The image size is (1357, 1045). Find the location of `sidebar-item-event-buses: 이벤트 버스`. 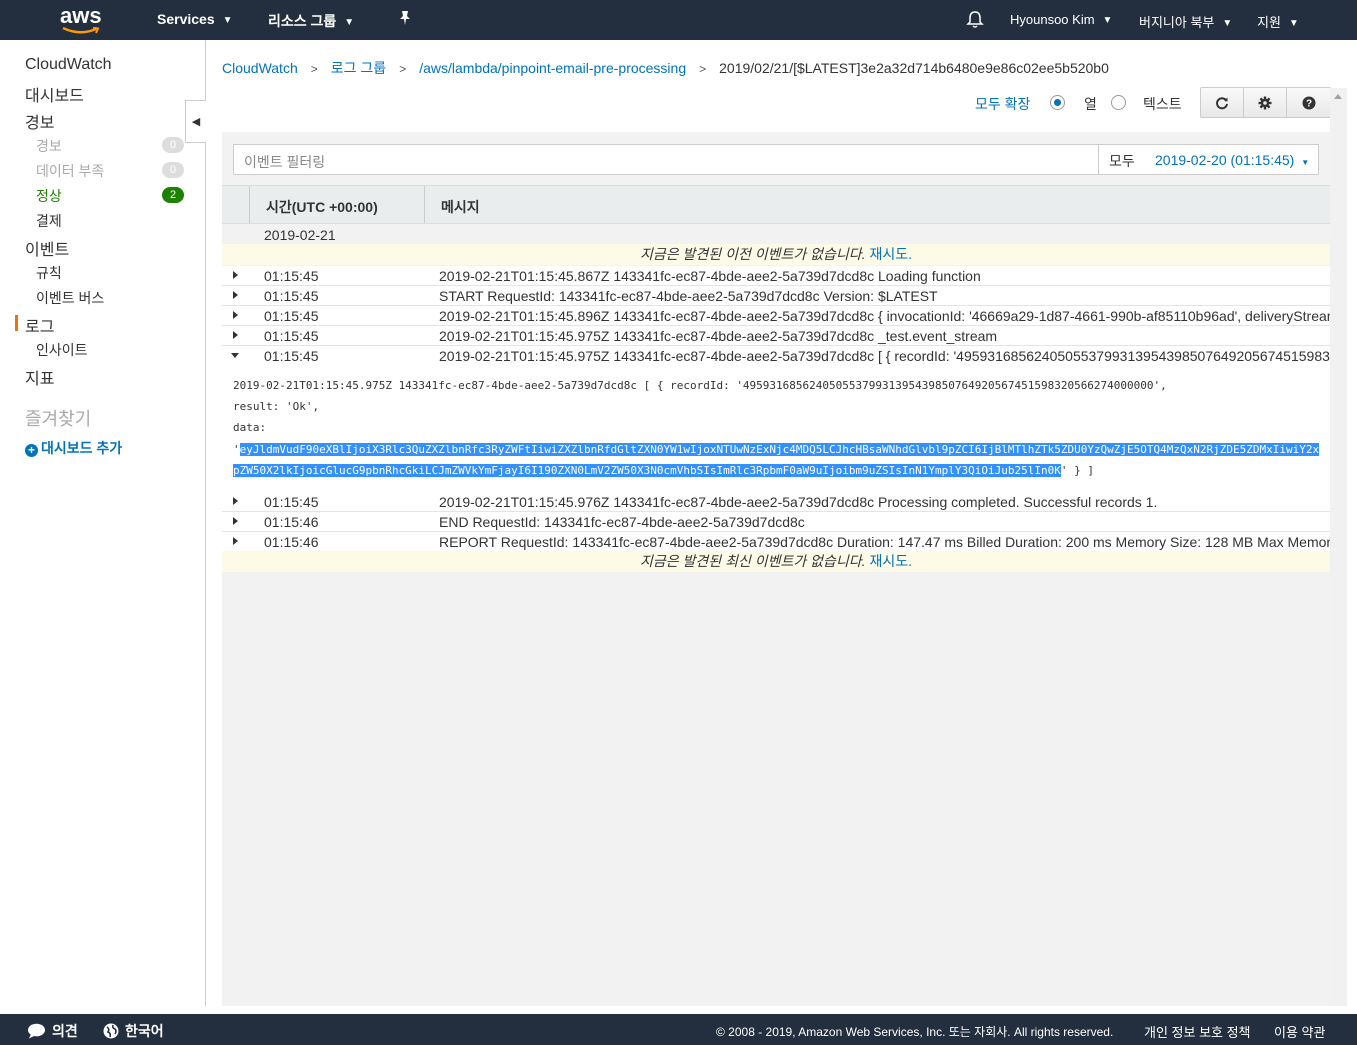

sidebar-item-event-buses: 이벤트 버스 is located at coordinates (70, 298).